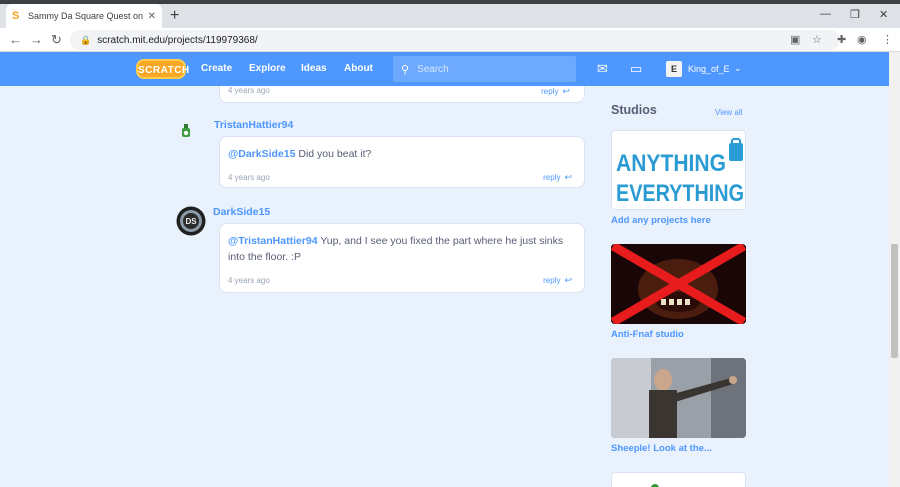 The height and width of the screenshot is (487, 900). I want to click on avatar: DS, so click(191, 221).